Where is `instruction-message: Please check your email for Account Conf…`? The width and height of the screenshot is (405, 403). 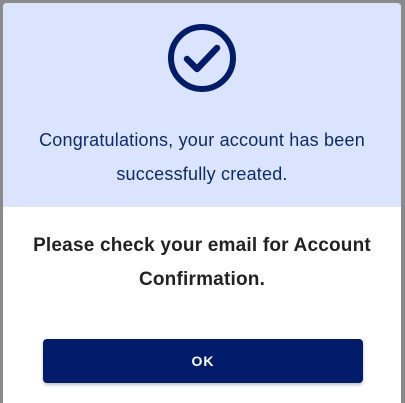
instruction-message: Please check your email for Account Conf… is located at coordinates (202, 262).